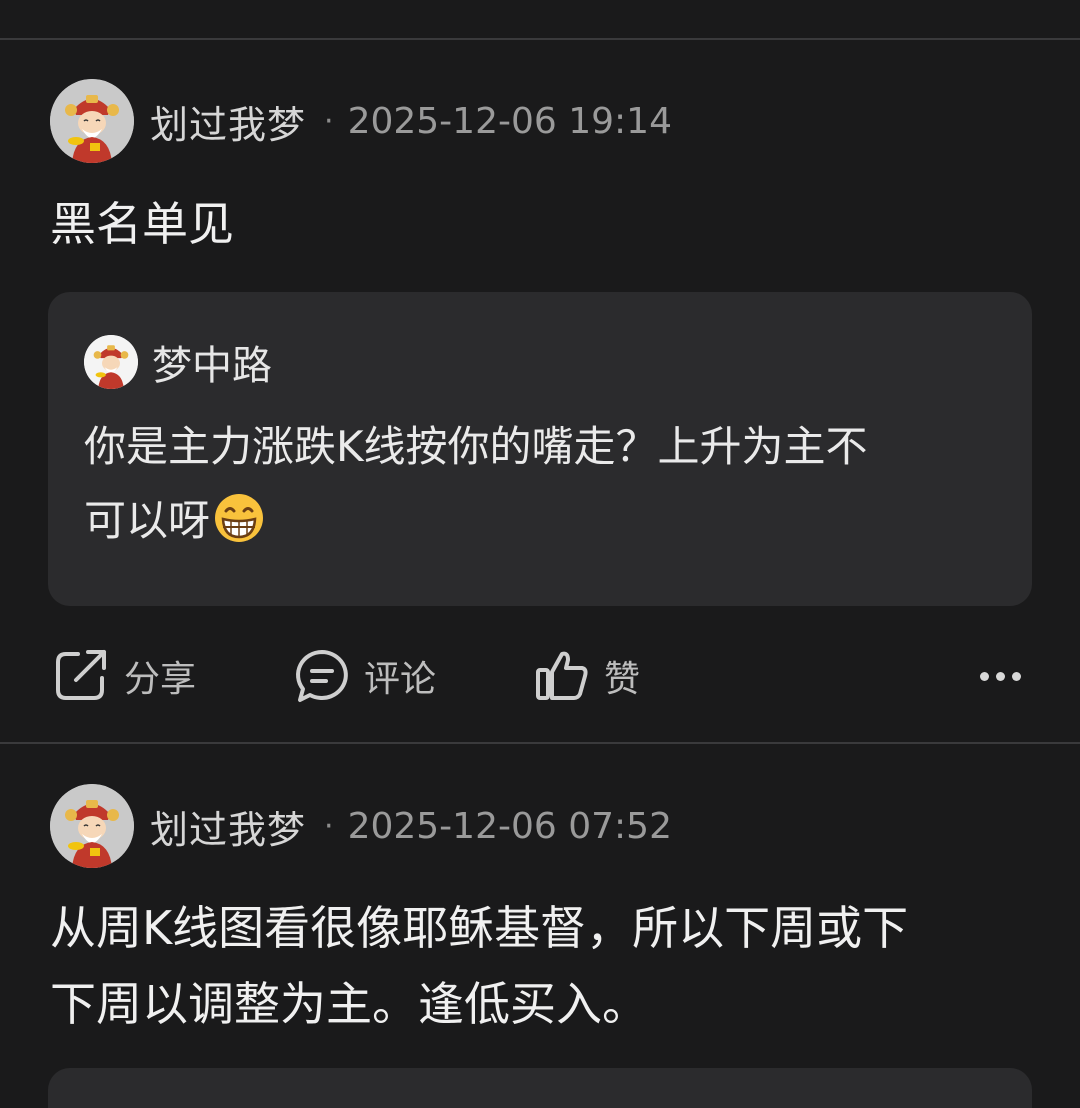  What do you see at coordinates (160, 679) in the screenshot?
I see `share-label: 分享` at bounding box center [160, 679].